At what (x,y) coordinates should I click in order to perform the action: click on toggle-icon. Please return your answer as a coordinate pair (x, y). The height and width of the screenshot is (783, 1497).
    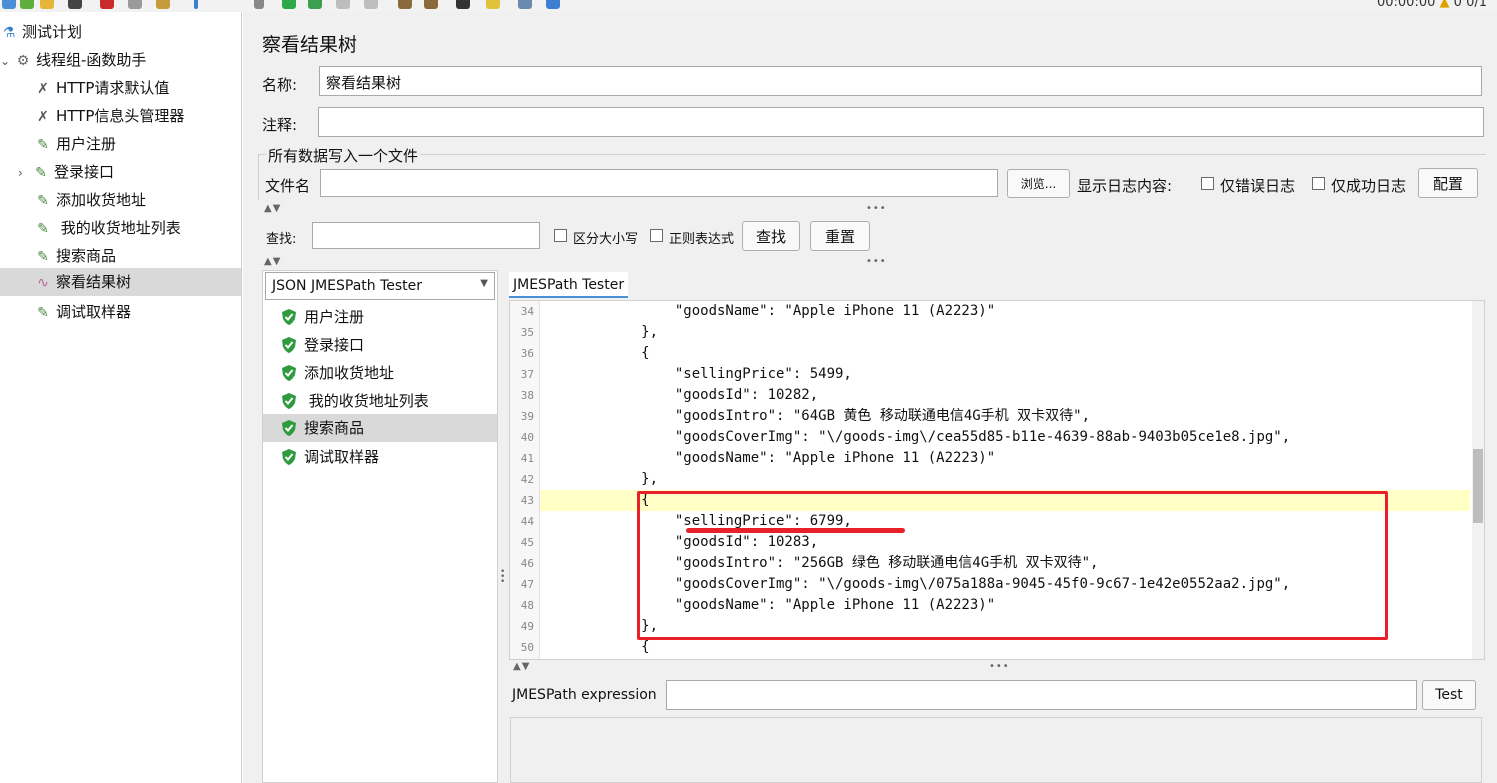
    Looking at the image, I should click on (259, 4).